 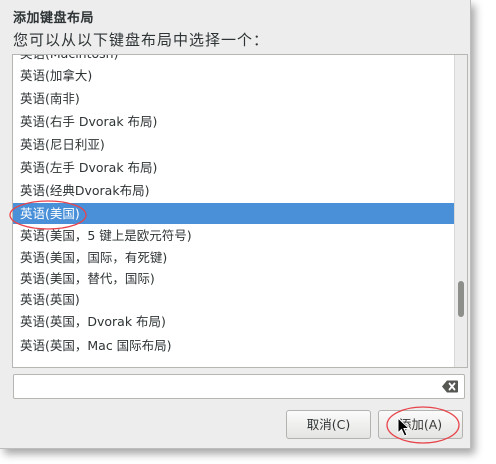 What do you see at coordinates (233, 213) in the screenshot?
I see `layout-list-item: 英语(美国)` at bounding box center [233, 213].